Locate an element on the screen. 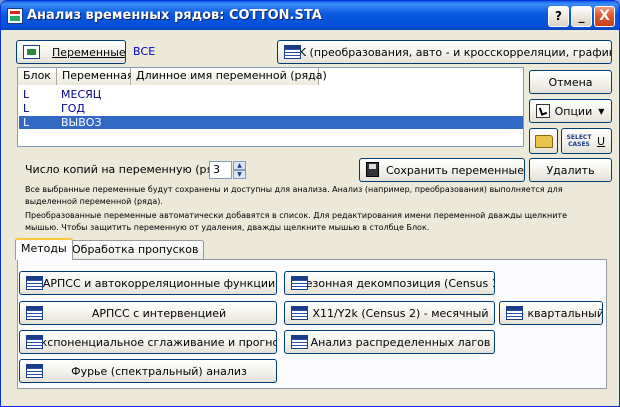 The image size is (620, 407). variables-button: Переменные is located at coordinates (71, 52).